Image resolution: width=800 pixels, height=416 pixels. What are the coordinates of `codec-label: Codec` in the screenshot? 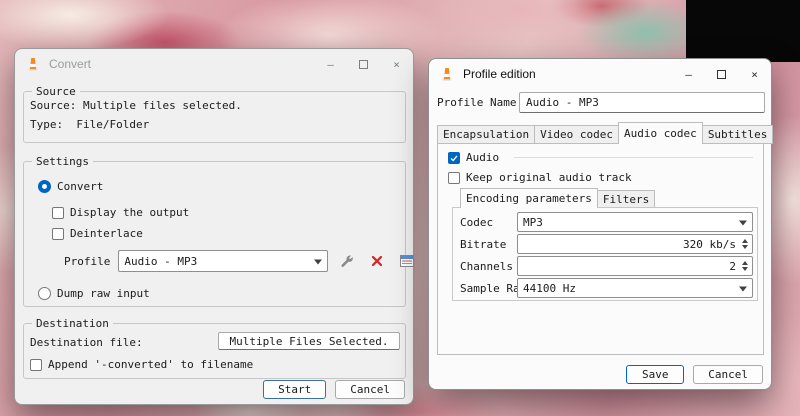 It's located at (477, 222).